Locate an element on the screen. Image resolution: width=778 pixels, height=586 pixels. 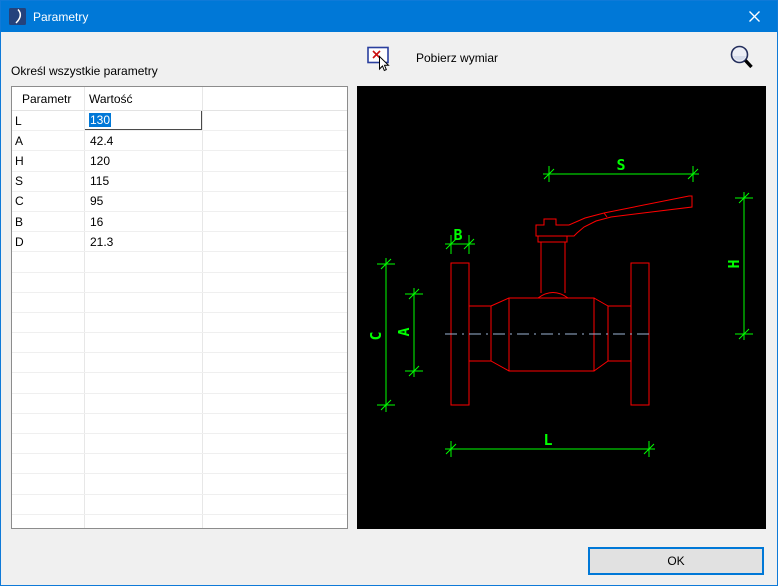
close-button is located at coordinates (754, 16).